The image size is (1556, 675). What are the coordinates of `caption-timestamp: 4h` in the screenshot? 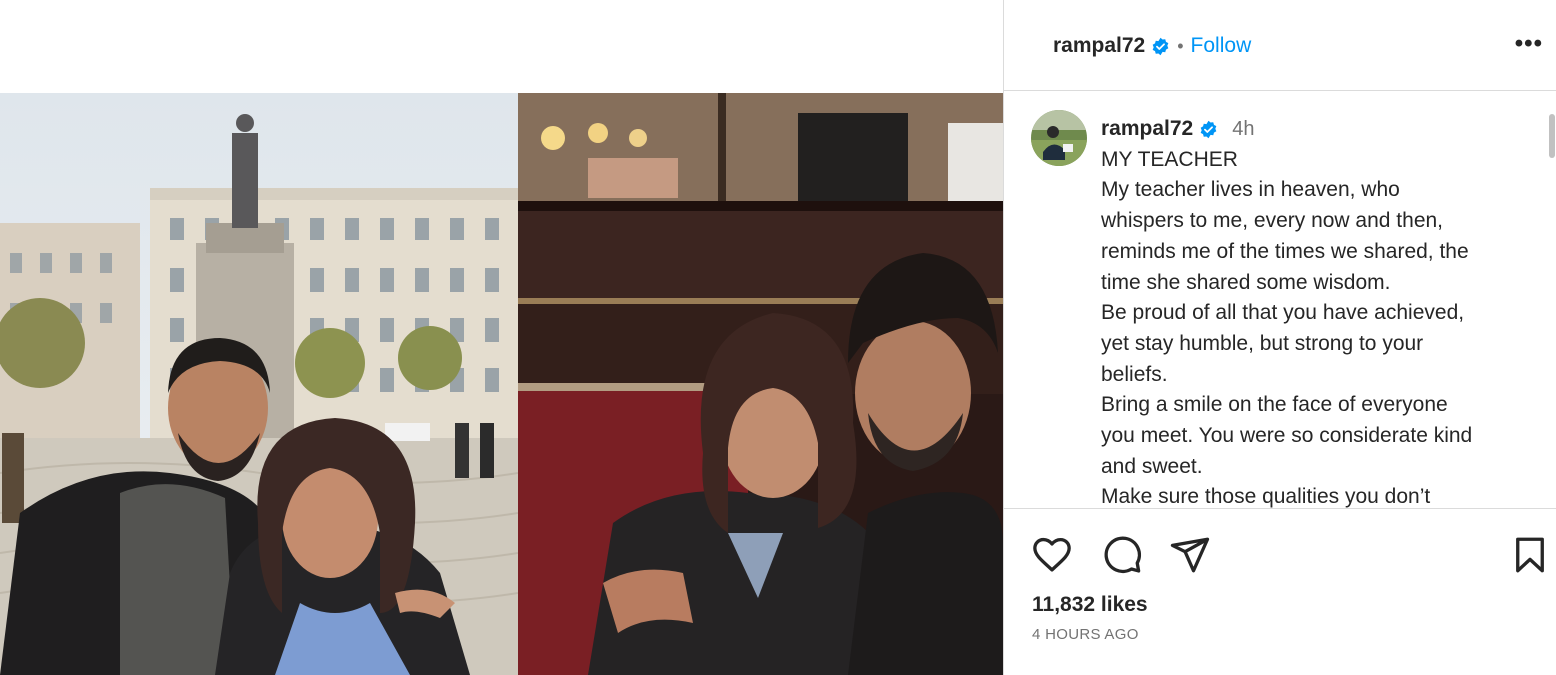 It's located at (1243, 129).